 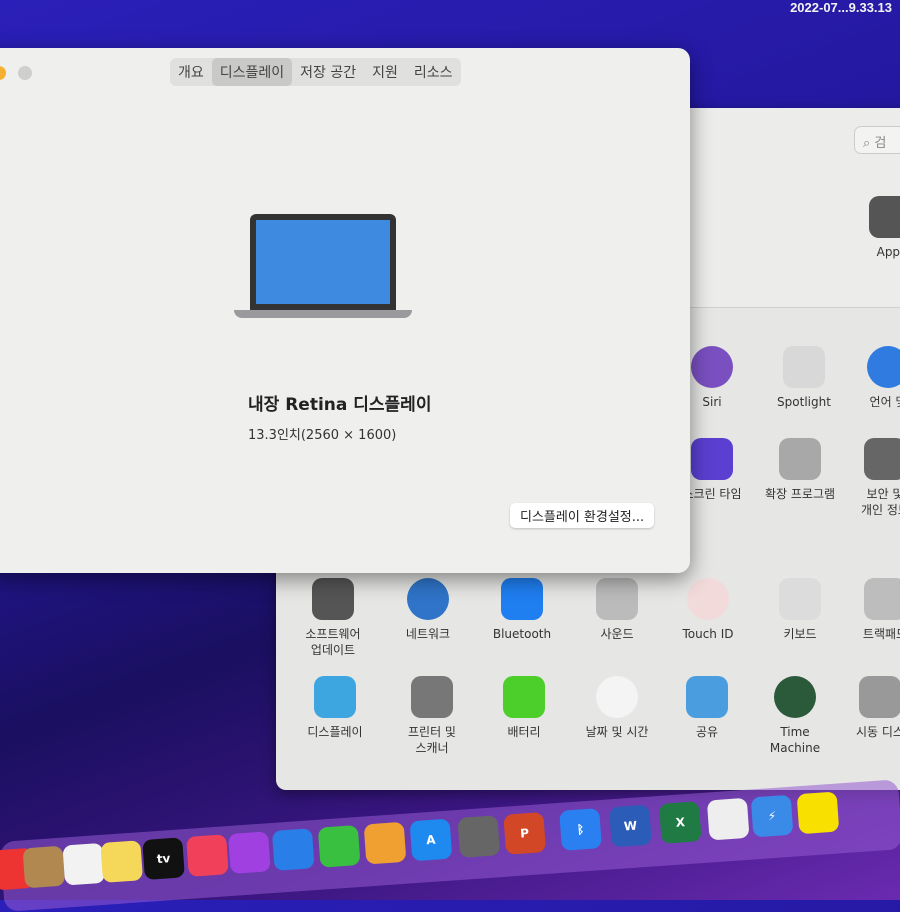 I want to click on dock-notes, so click(x=122, y=861).